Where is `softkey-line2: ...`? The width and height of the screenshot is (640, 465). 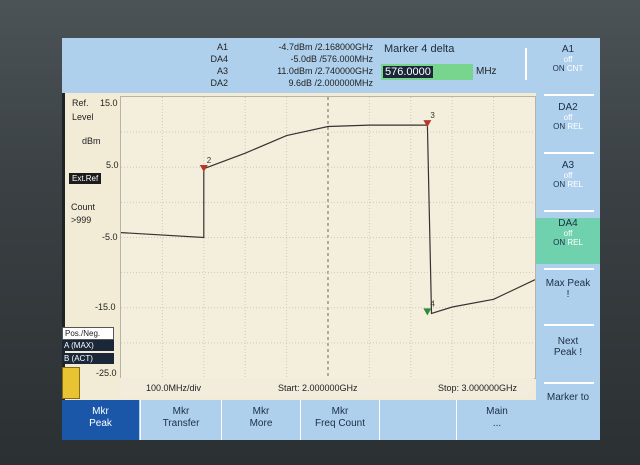 softkey-line2: ... is located at coordinates (497, 423).